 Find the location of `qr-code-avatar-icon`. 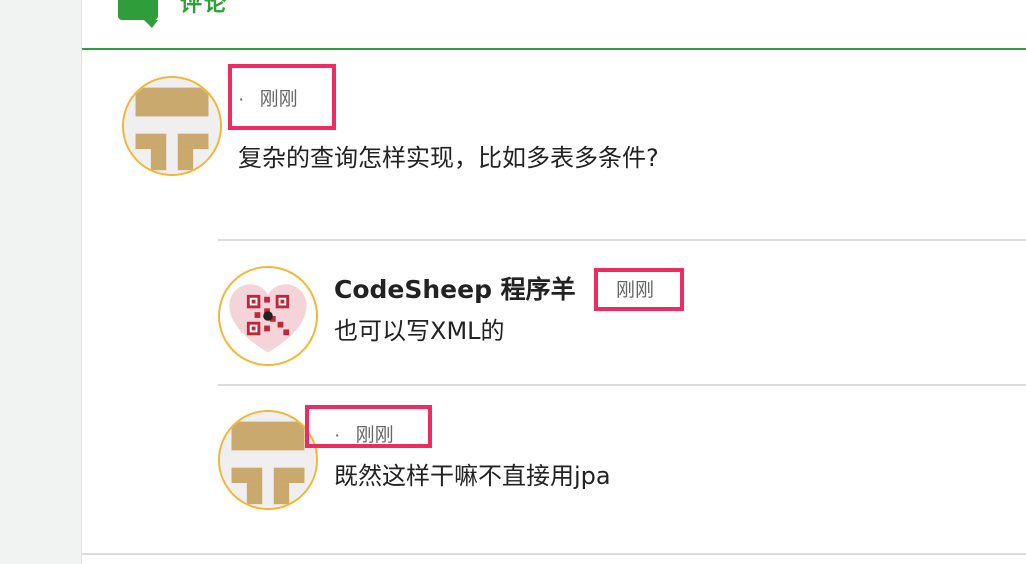

qr-code-avatar-icon is located at coordinates (268, 316).